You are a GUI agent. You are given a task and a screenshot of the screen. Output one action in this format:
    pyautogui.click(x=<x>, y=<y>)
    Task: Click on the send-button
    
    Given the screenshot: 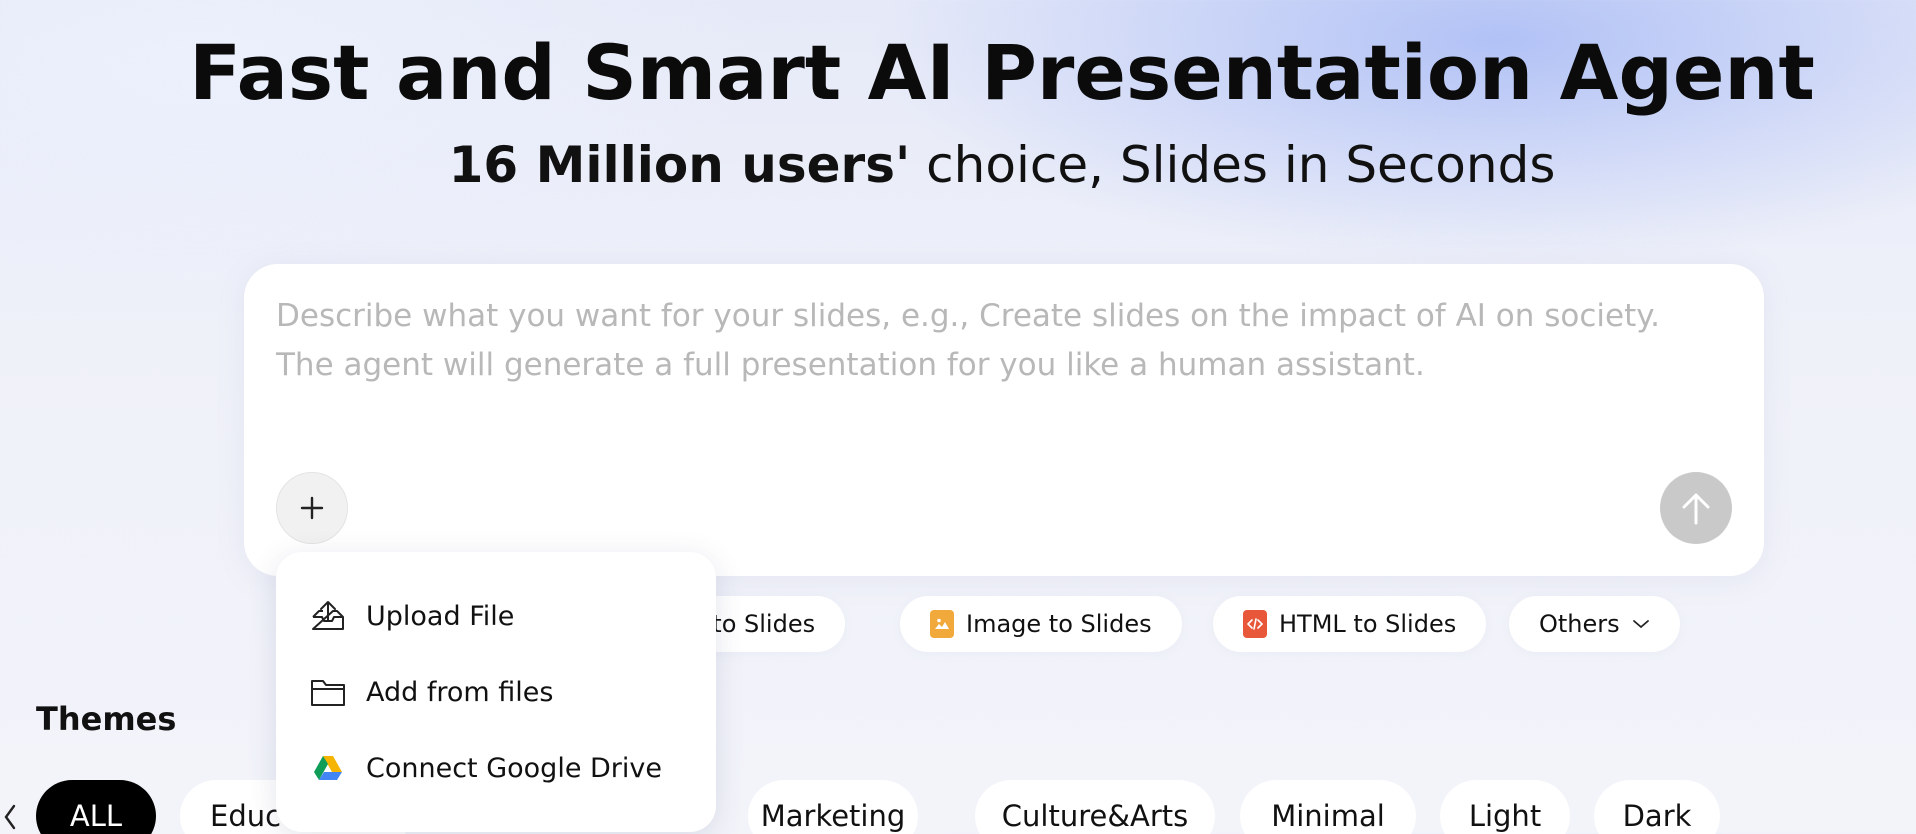 What is the action you would take?
    pyautogui.click(x=1696, y=508)
    